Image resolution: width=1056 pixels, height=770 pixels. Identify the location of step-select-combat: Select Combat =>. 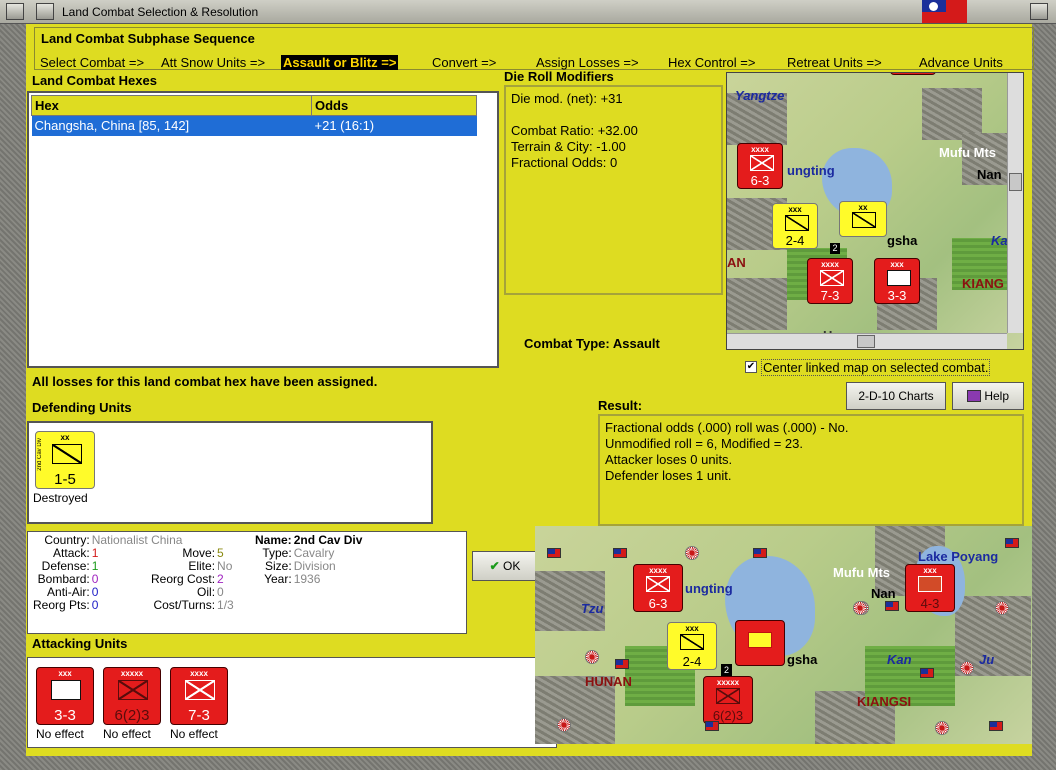
(92, 62).